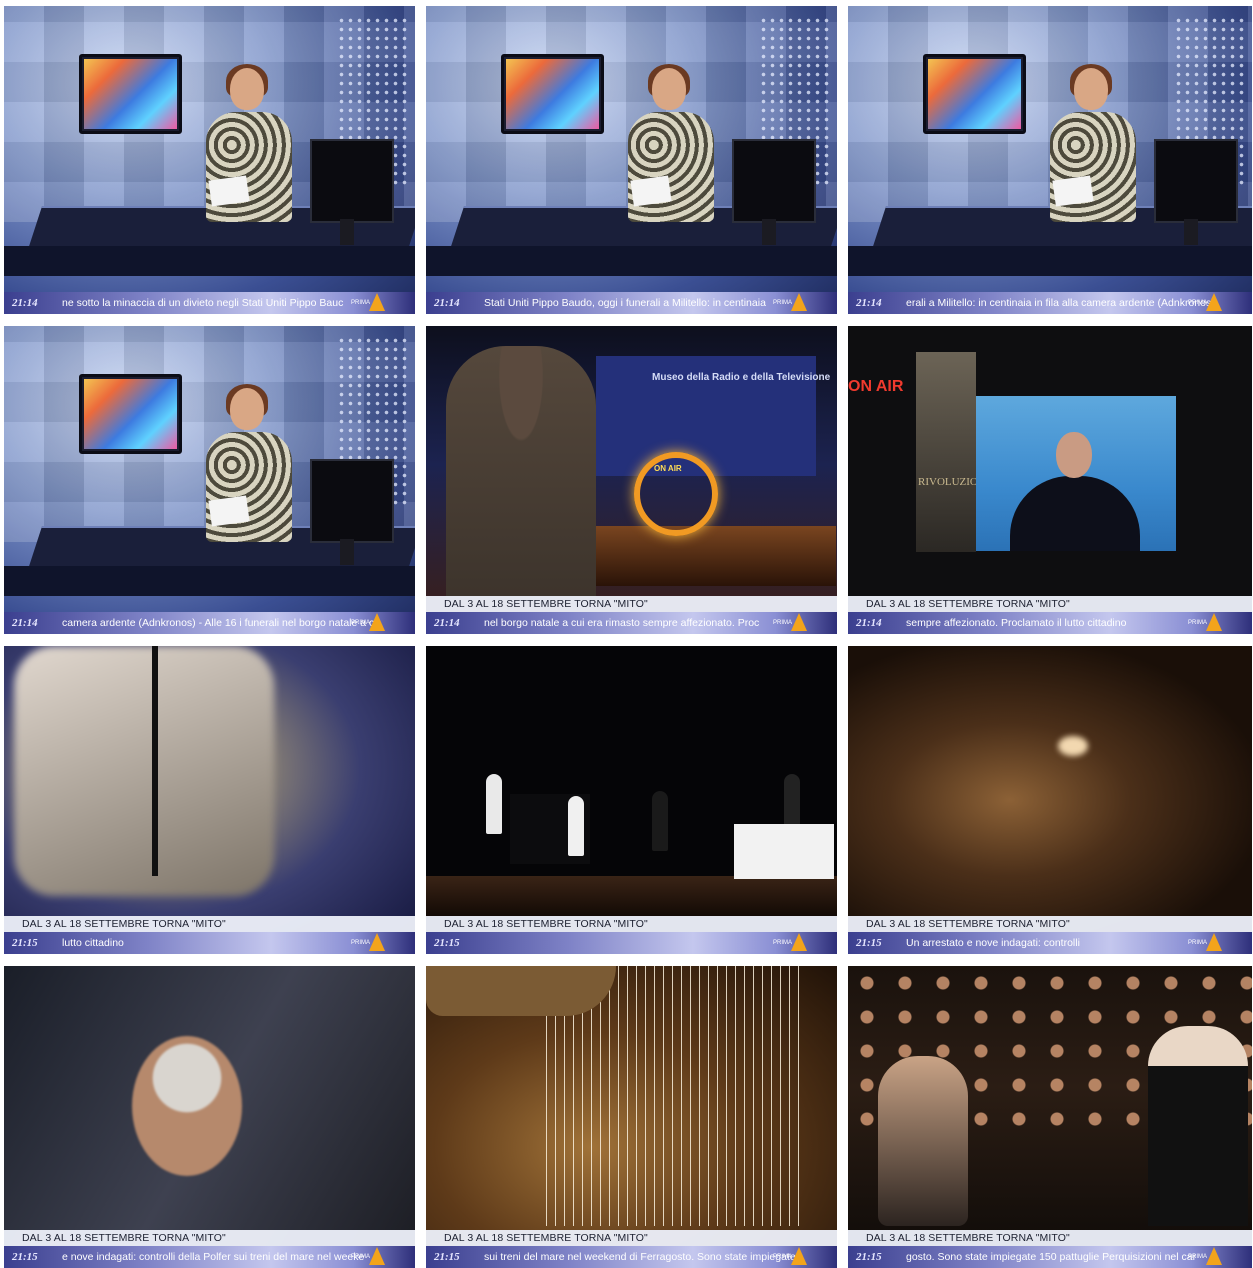 The height and width of the screenshot is (1268, 1253). What do you see at coordinates (631, 943) in the screenshot?
I see `news-ticker: 21:15 PRIMA` at bounding box center [631, 943].